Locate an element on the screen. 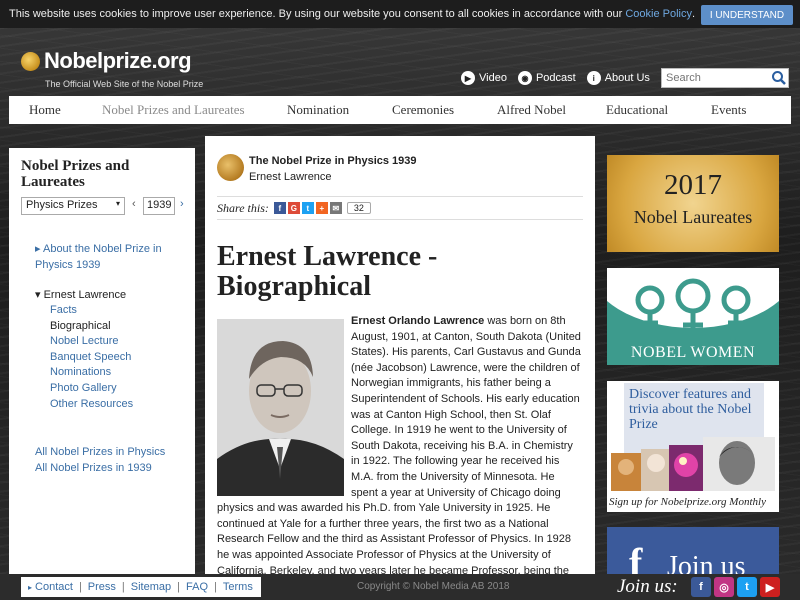  promo-laureates-label: Nobel Laureates is located at coordinates (693, 217).